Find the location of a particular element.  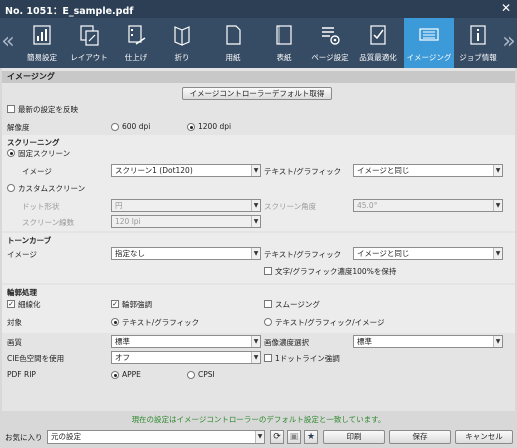

reflect-latest-checkbox is located at coordinates (11, 109).